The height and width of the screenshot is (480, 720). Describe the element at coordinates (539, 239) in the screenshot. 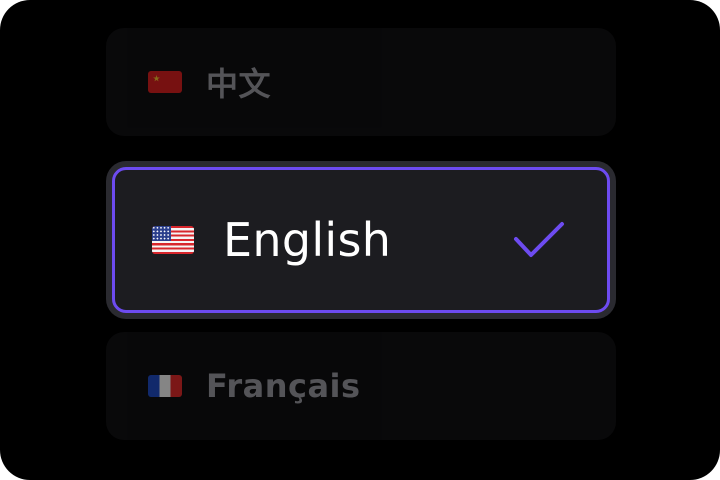

I see `checkmark-icon` at that location.